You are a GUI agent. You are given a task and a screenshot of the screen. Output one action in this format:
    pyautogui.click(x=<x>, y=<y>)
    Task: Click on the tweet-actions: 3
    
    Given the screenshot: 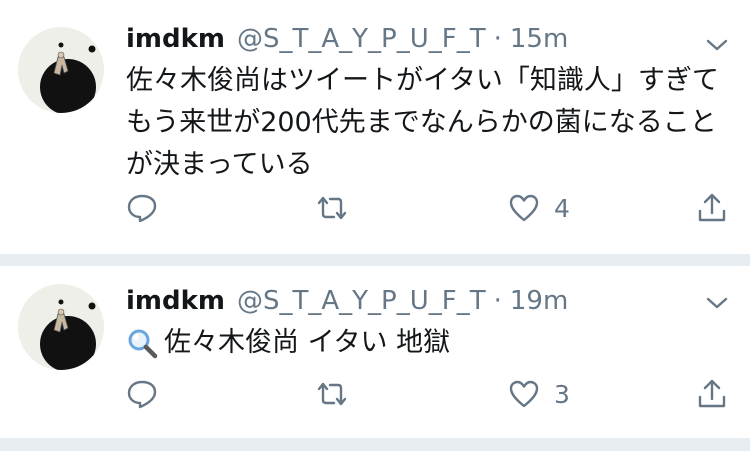 What is the action you would take?
    pyautogui.click(x=431, y=394)
    